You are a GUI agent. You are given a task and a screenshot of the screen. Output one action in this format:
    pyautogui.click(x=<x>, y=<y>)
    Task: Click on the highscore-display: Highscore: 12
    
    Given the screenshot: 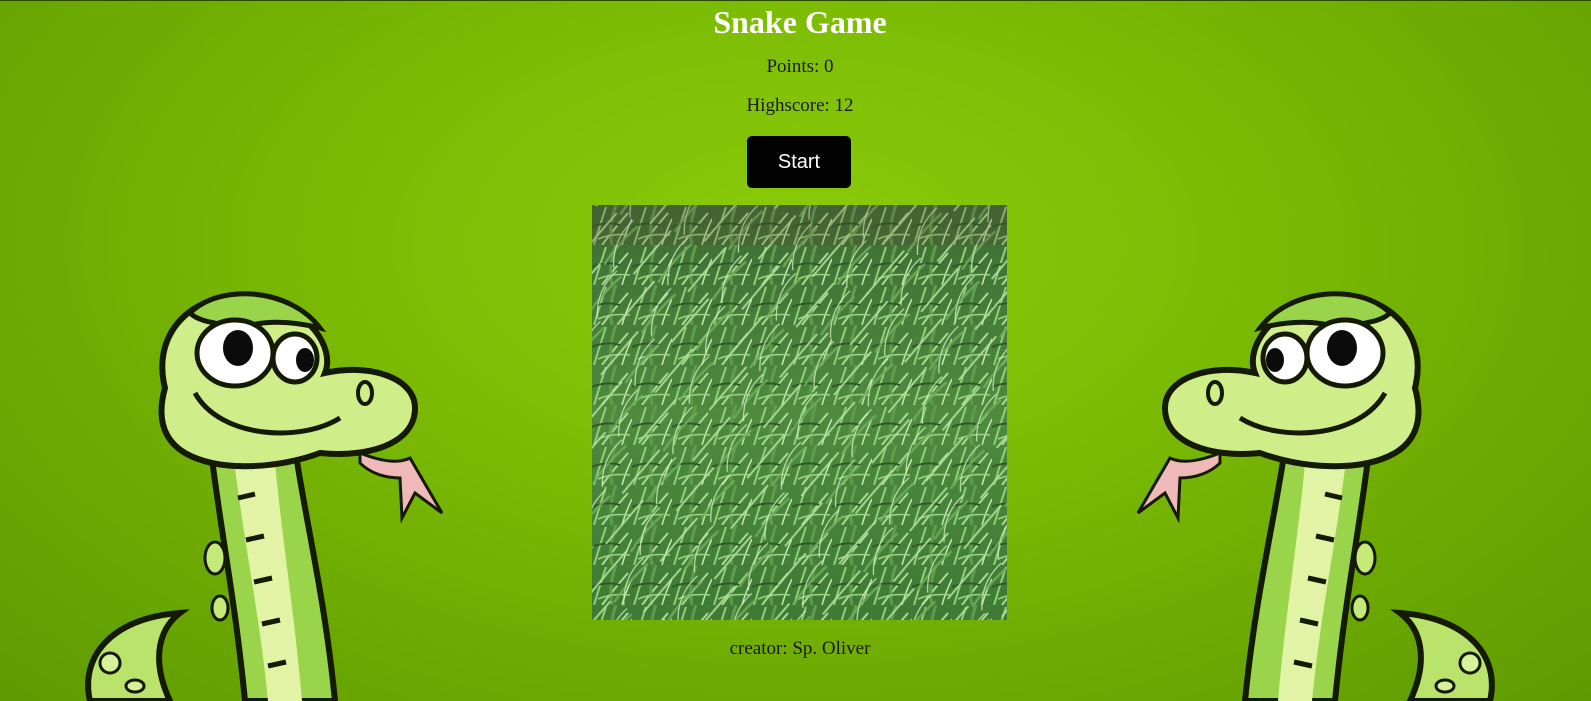 What is the action you would take?
    pyautogui.click(x=800, y=105)
    